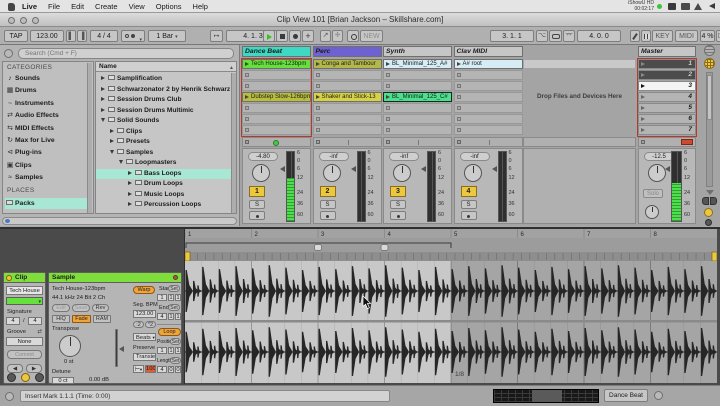  Describe the element at coordinates (546, 396) in the screenshot. I see `clip-overview-thumbnail` at that location.